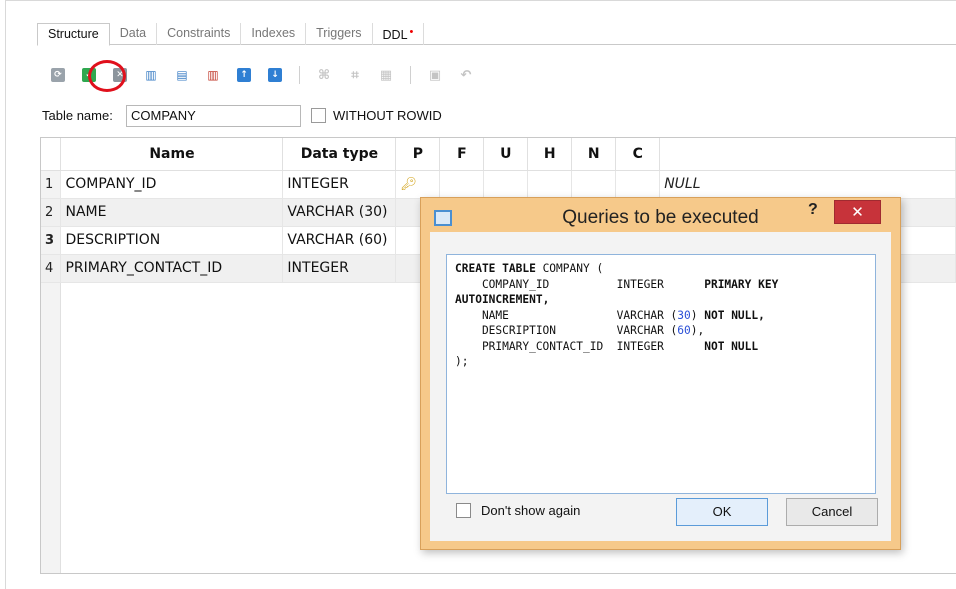 Image resolution: width=956 pixels, height=589 pixels. I want to click on dialog-title: Queries to be executed, so click(660, 217).